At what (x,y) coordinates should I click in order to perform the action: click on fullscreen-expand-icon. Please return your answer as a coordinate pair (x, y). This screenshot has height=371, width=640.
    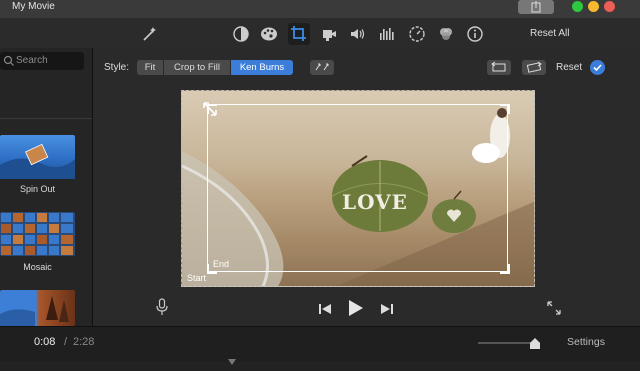
    Looking at the image, I should click on (554, 308).